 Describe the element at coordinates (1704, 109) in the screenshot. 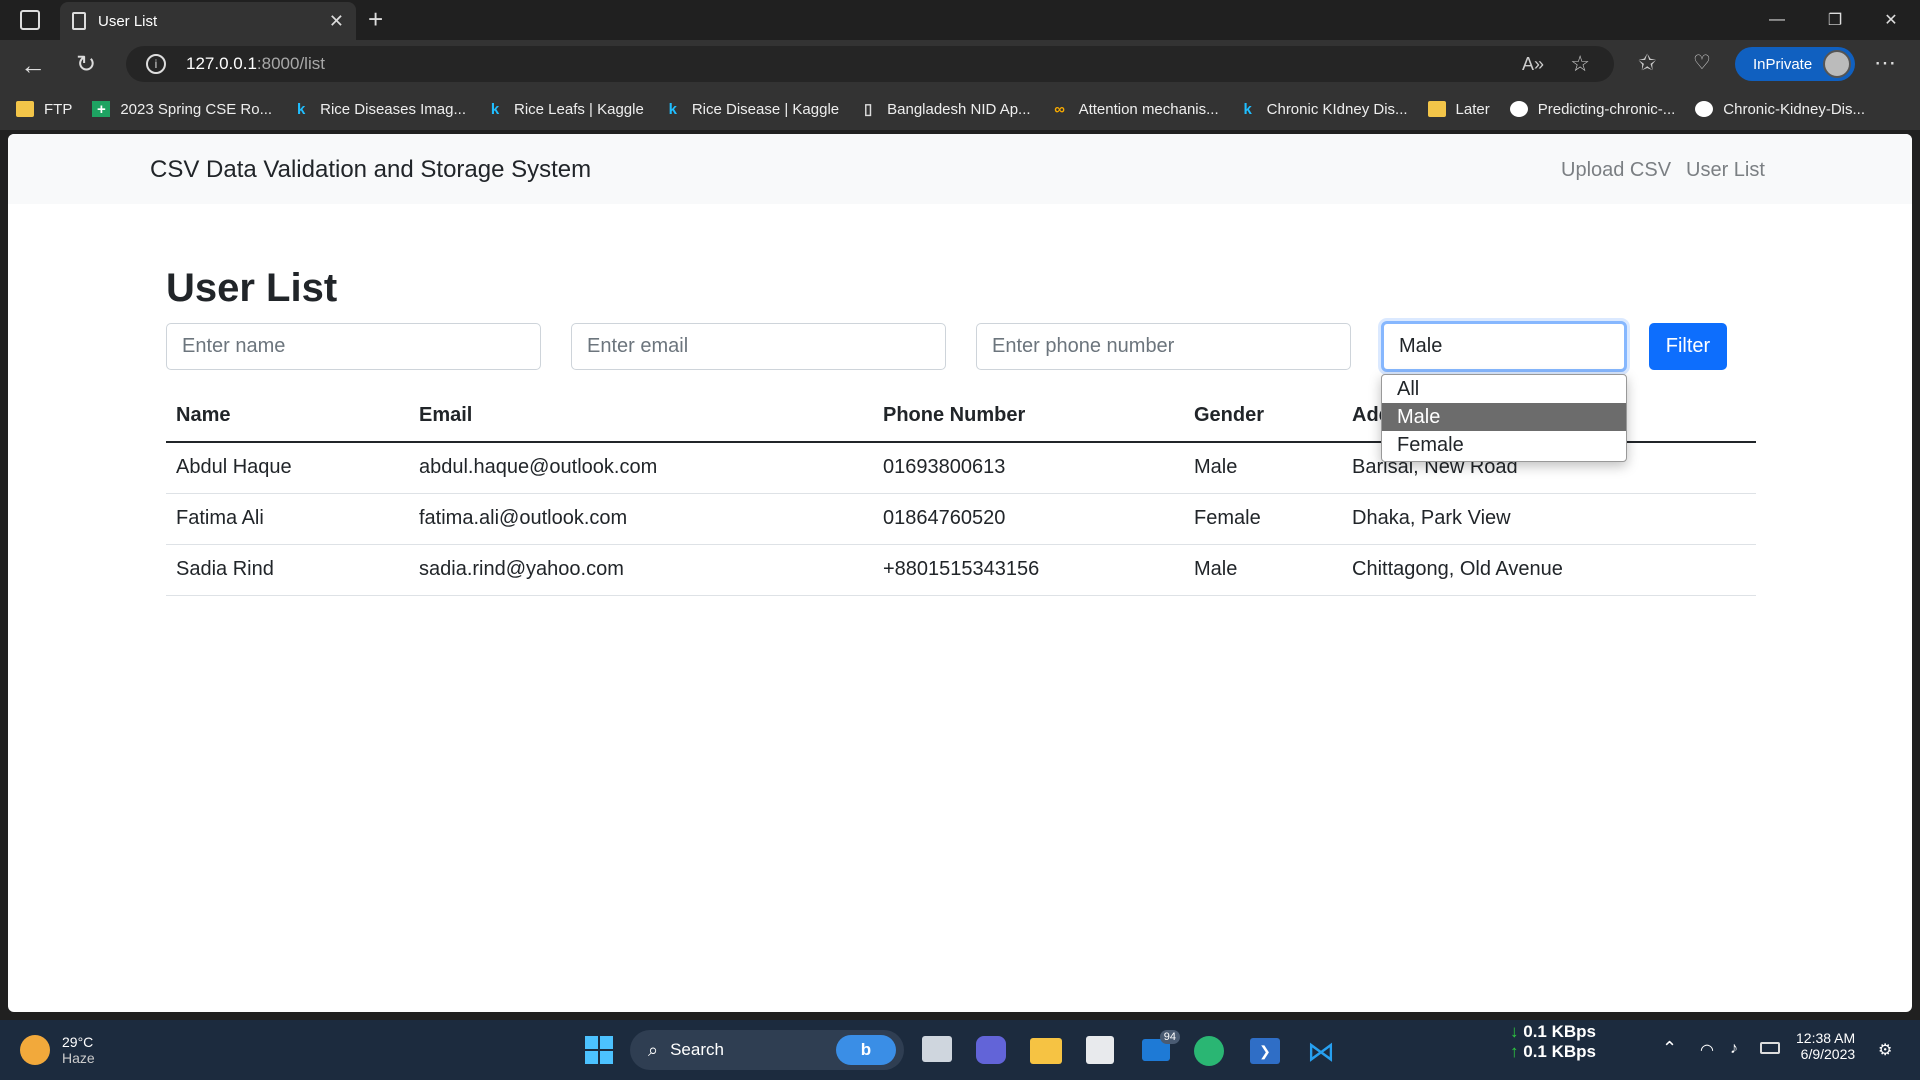

I see `github-icon` at that location.